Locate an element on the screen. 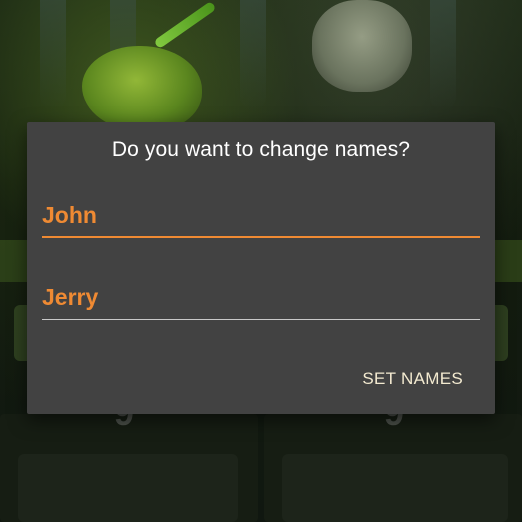 Image resolution: width=522 pixels, height=522 pixels. second-player-name-input is located at coordinates (261, 300).